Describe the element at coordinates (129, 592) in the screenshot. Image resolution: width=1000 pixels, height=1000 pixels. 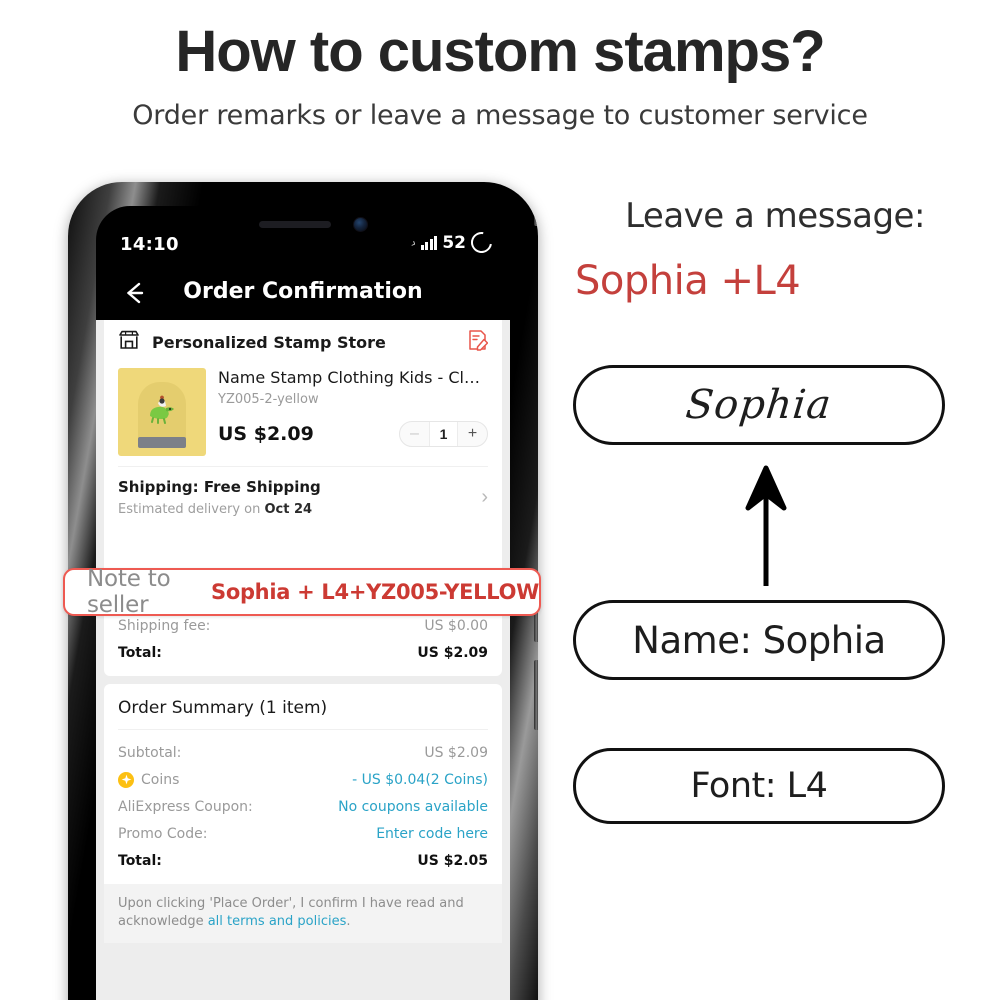
I see `note-to-seller-label: Note to seller` at that location.